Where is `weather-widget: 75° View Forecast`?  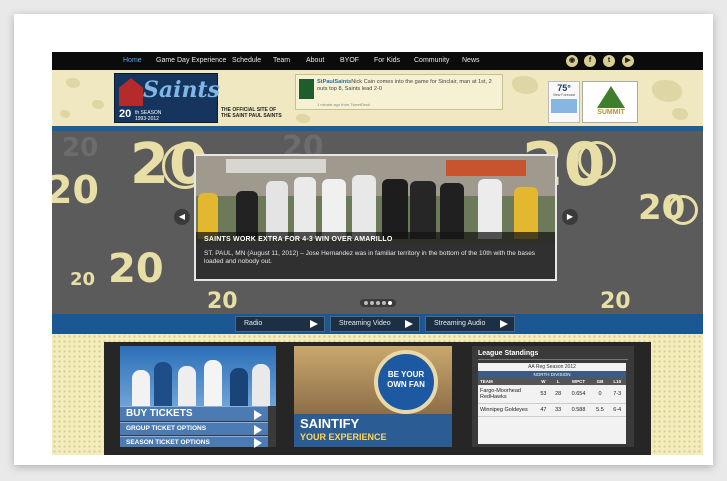
weather-widget: 75° View Forecast is located at coordinates (564, 102).